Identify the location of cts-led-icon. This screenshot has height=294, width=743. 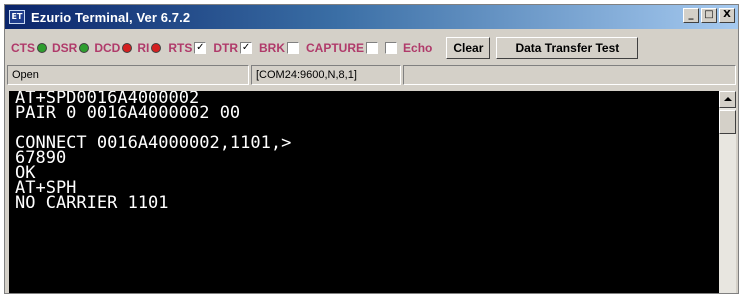
(42, 48).